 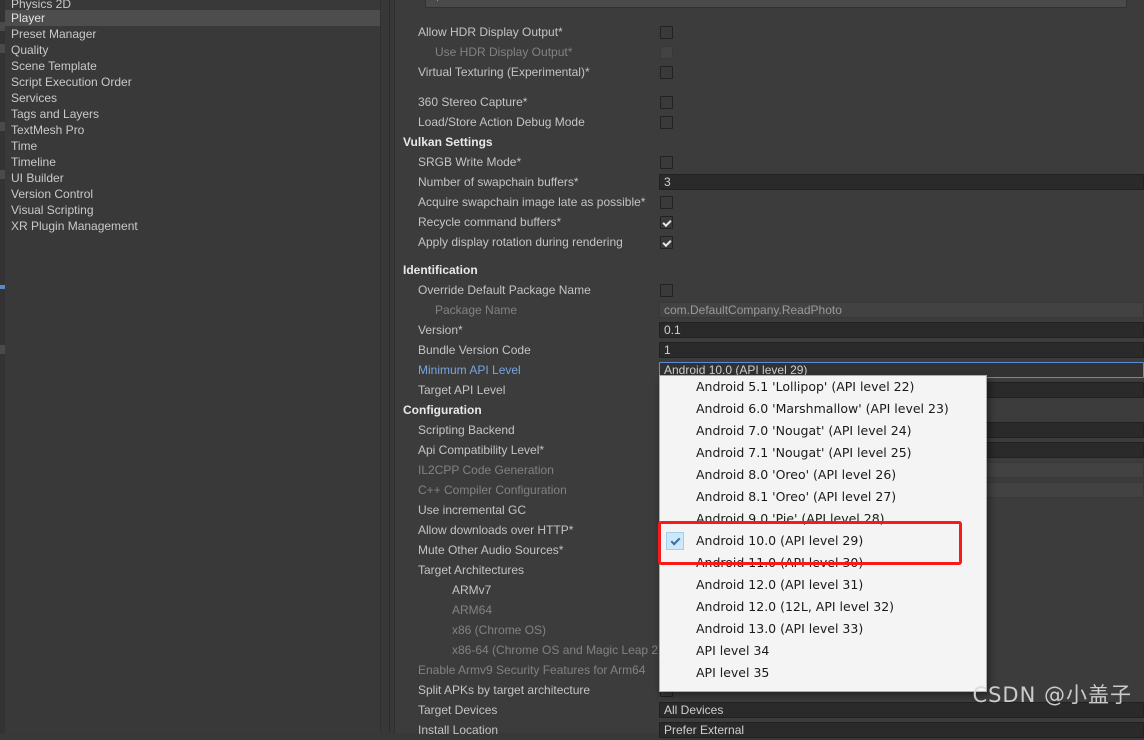 I want to click on dropdown-item-label: Android 13.0 (API level 33), so click(x=780, y=628).